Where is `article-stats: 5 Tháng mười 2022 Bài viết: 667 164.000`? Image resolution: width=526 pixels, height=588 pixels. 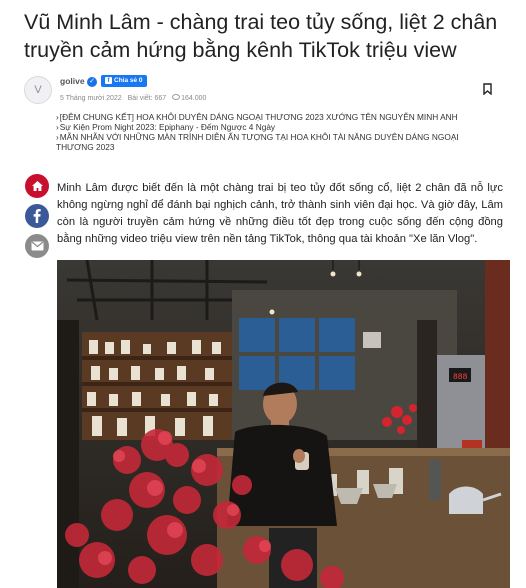
article-stats: 5 Tháng mười 2022 Bài viết: 667 164.000 is located at coordinates (135, 98).